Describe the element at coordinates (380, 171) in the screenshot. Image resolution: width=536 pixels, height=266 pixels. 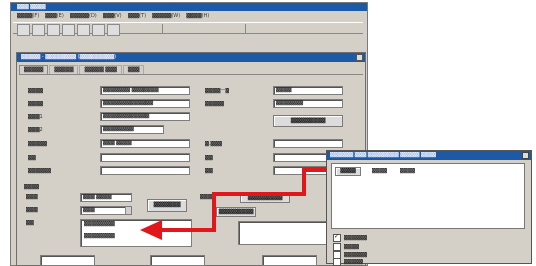
I see `popup-col-header-1: ▓▓▓▓` at that location.